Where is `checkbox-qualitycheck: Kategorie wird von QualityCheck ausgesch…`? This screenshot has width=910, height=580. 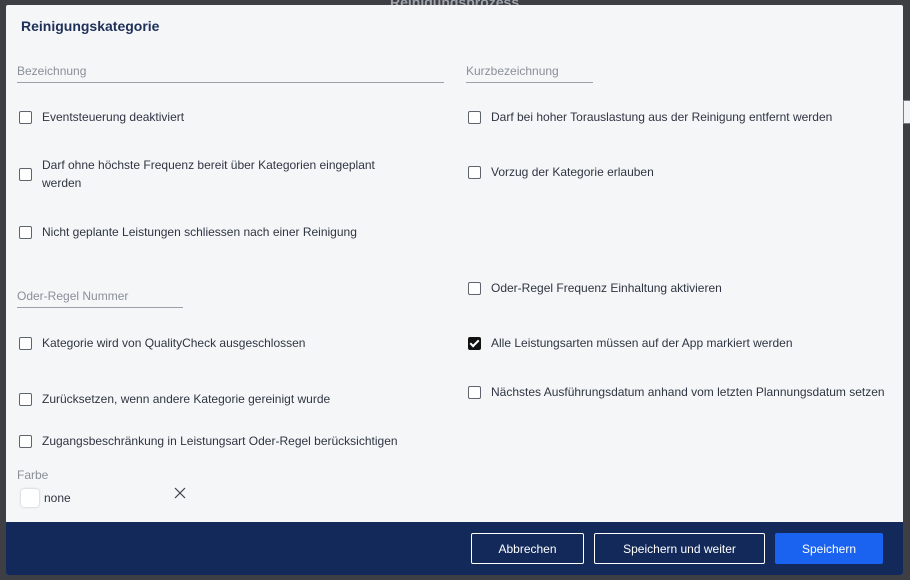
checkbox-qualitycheck: Kategorie wird von QualityCheck ausgesch… is located at coordinates (162, 343).